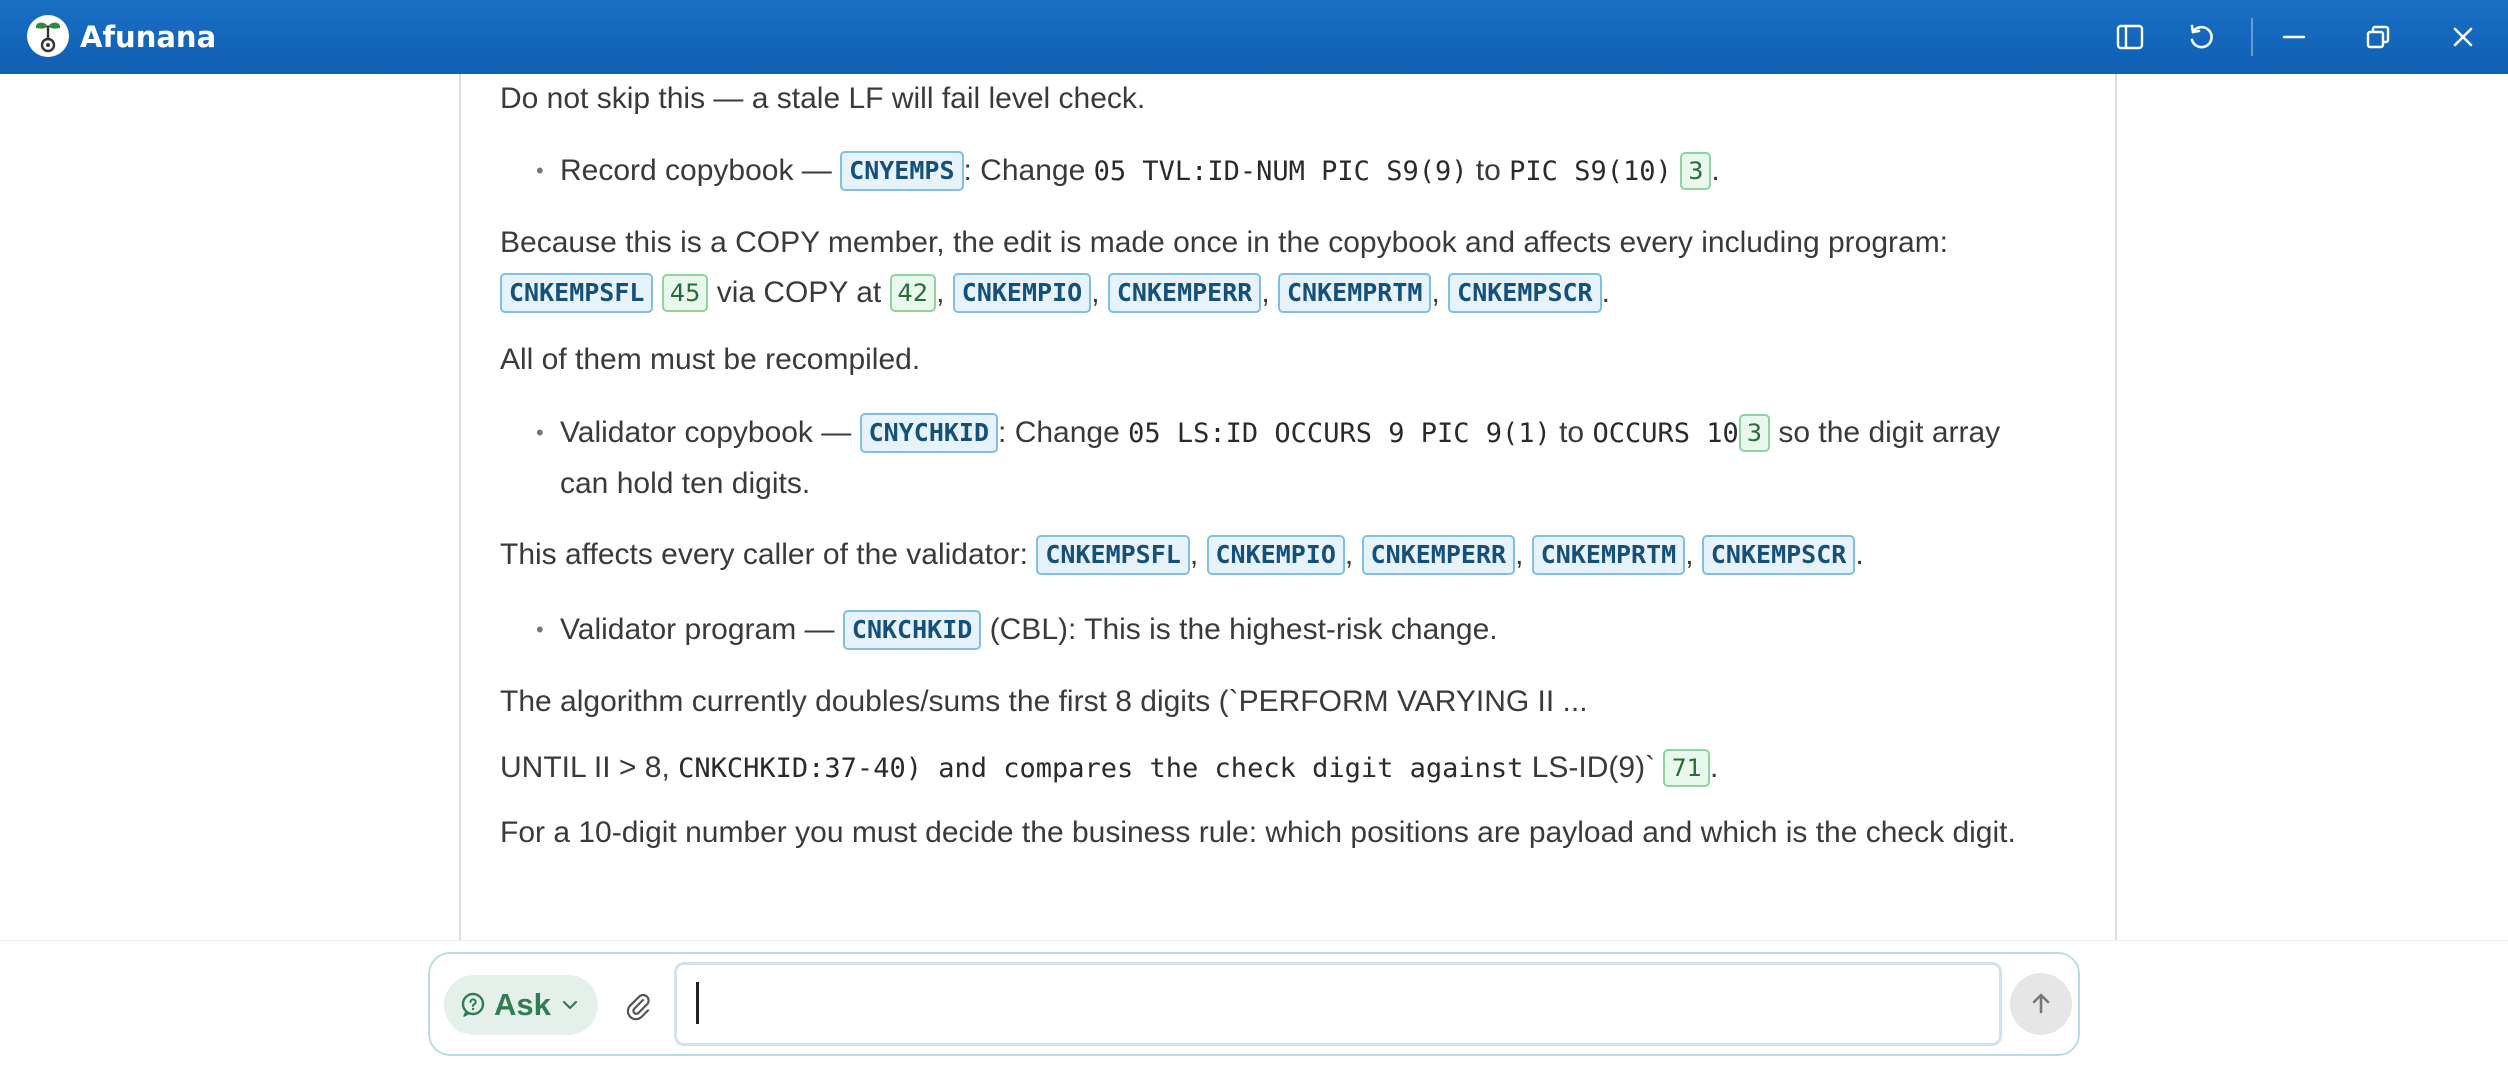  I want to click on arrow-up-icon, so click(2041, 1003).